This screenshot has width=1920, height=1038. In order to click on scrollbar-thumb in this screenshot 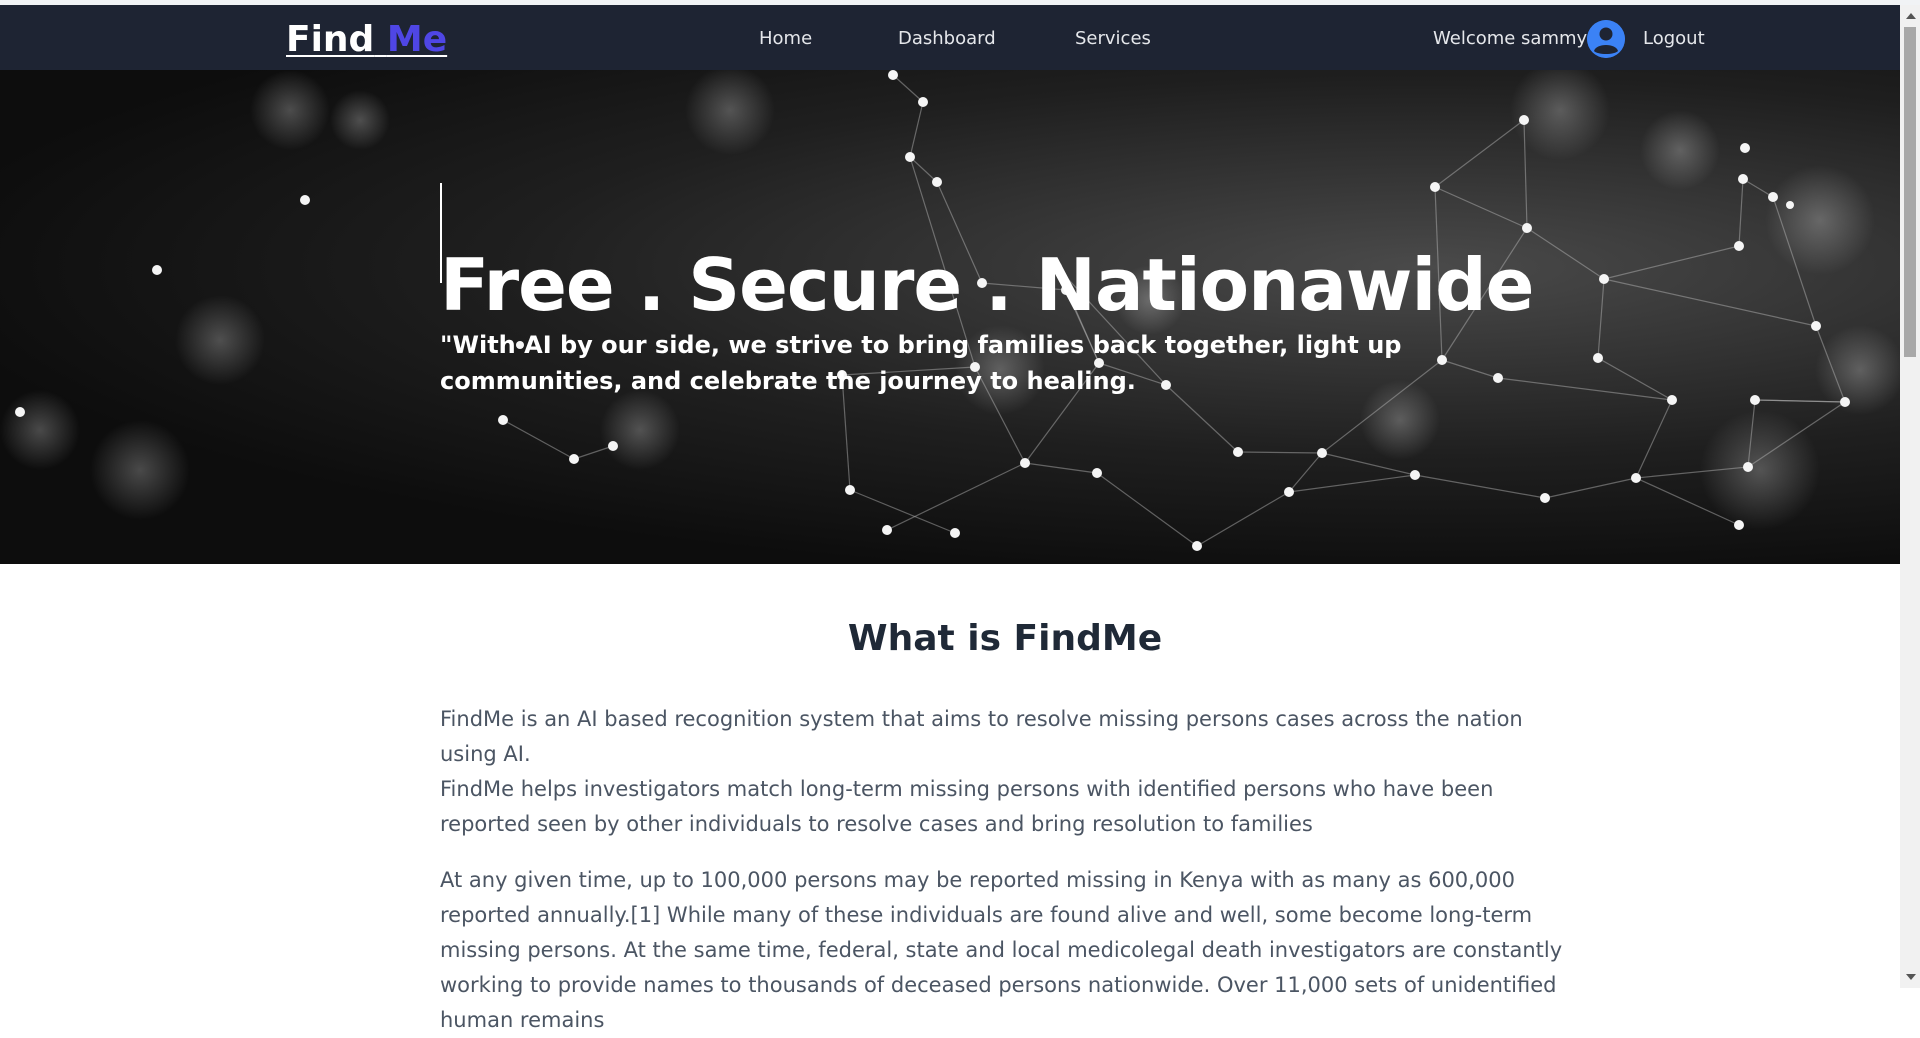, I will do `click(1910, 192)`.